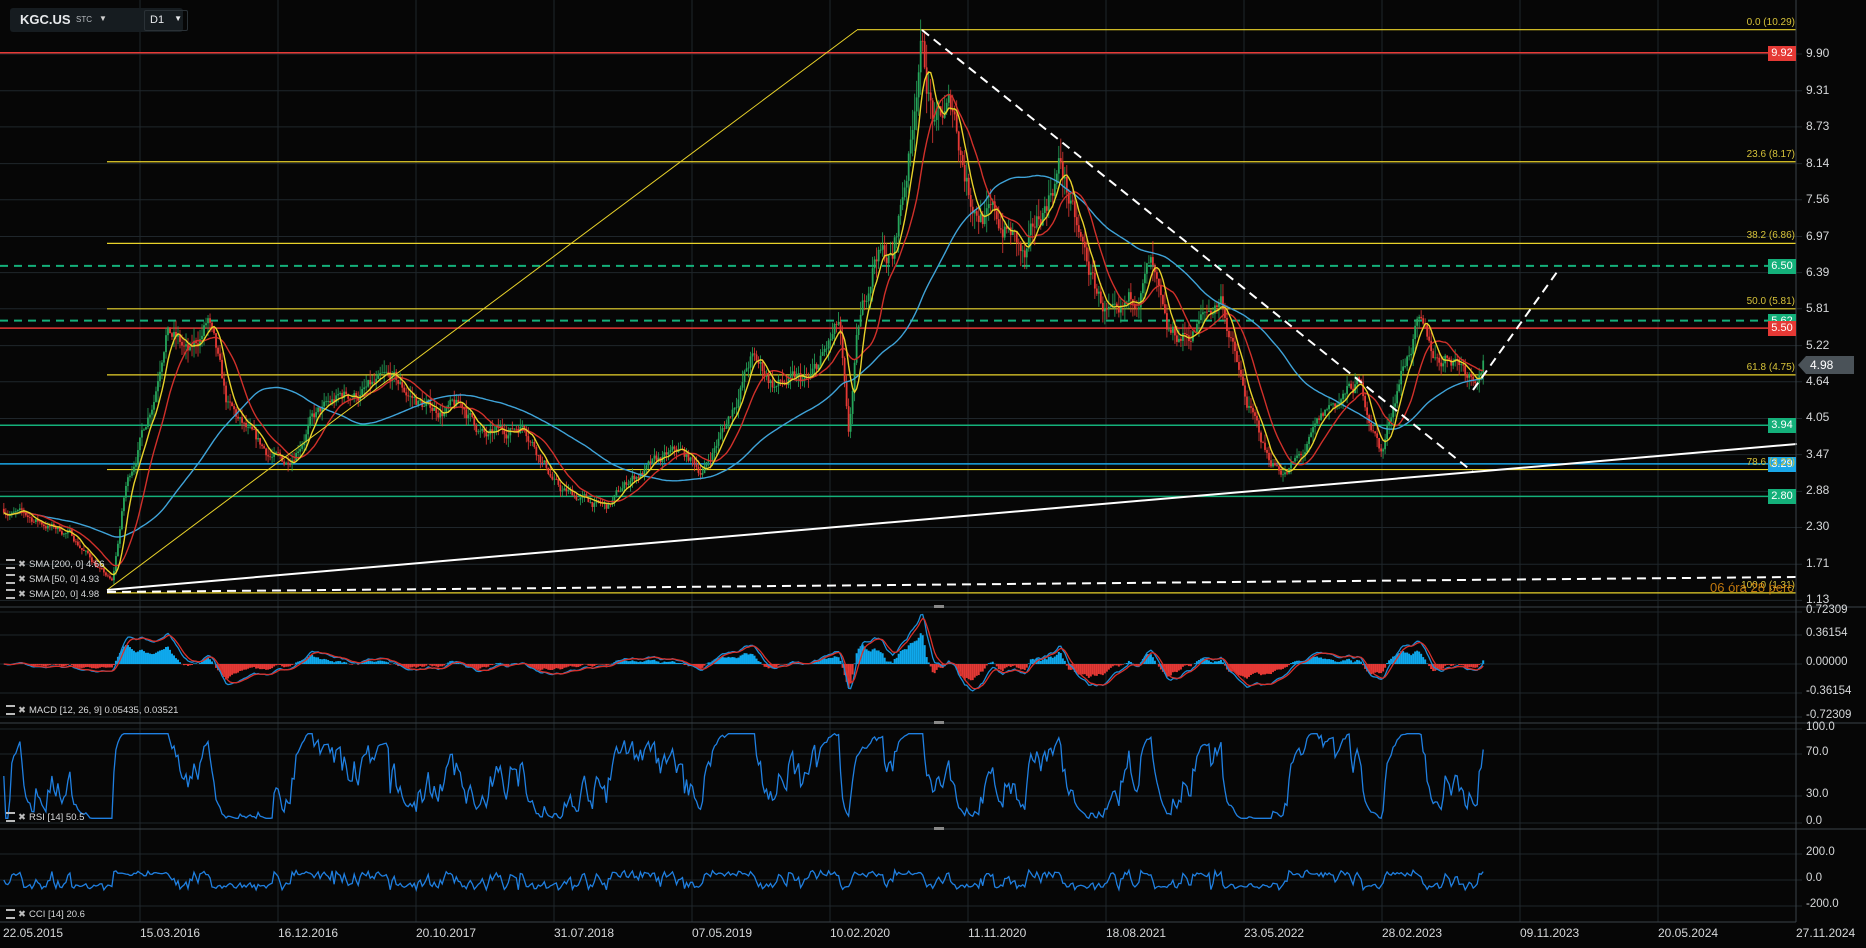 The height and width of the screenshot is (948, 1866). What do you see at coordinates (1515, 331) in the screenshot?
I see `projection-line` at bounding box center [1515, 331].